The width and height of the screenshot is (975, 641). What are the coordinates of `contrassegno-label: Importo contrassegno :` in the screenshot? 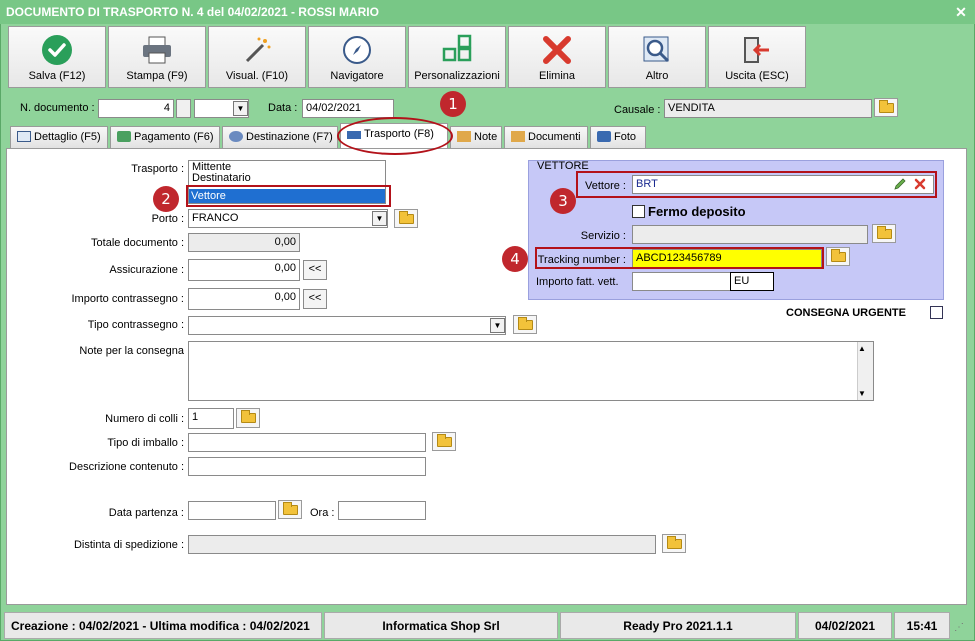 It's located at (127, 299).